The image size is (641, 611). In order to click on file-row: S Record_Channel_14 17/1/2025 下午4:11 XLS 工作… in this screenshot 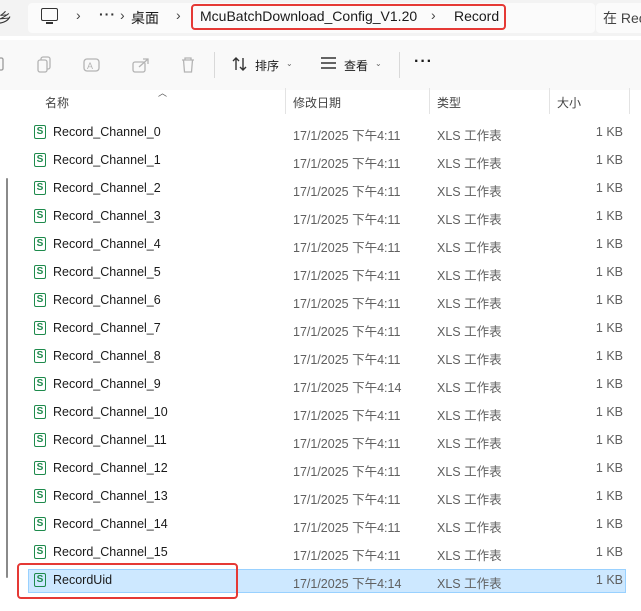, I will do `click(320, 525)`.